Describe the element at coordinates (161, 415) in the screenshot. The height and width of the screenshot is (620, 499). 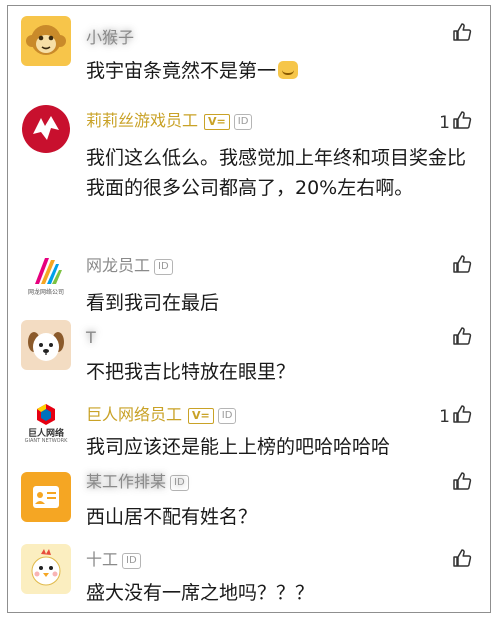
I see `commenter-name: 巨人网络员工 V= ID` at that location.